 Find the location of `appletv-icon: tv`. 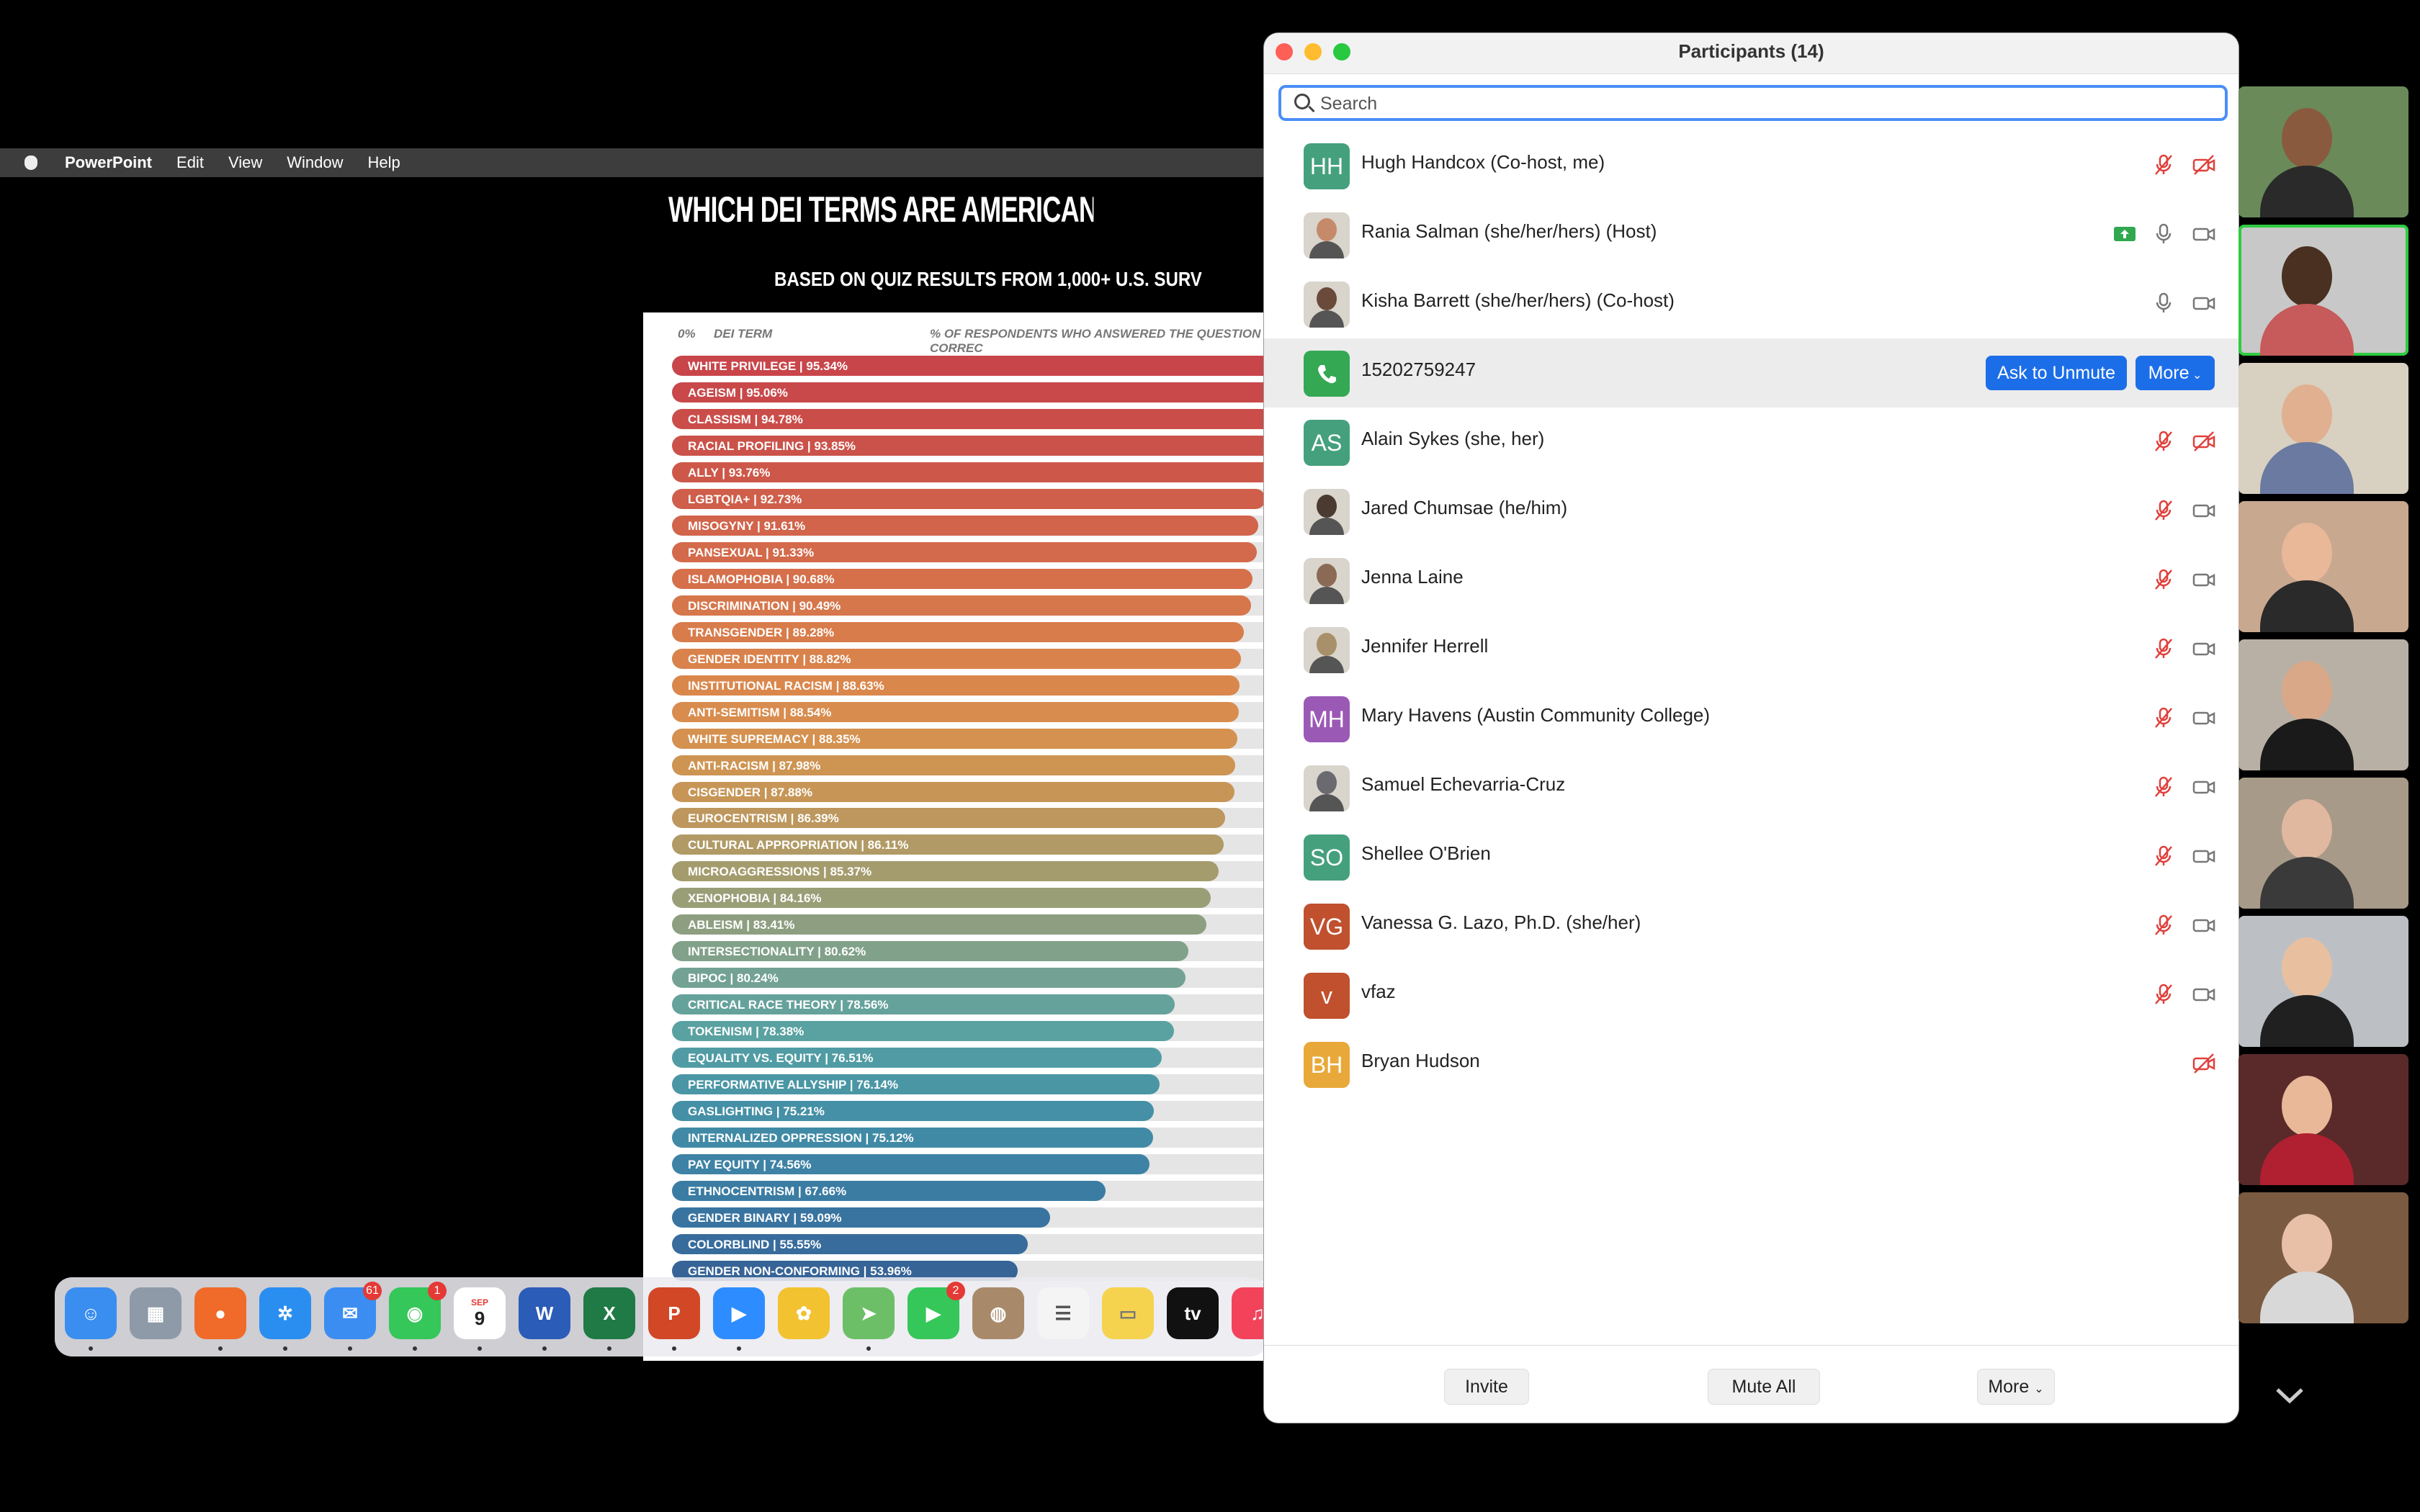

appletv-icon: tv is located at coordinates (1193, 1313).